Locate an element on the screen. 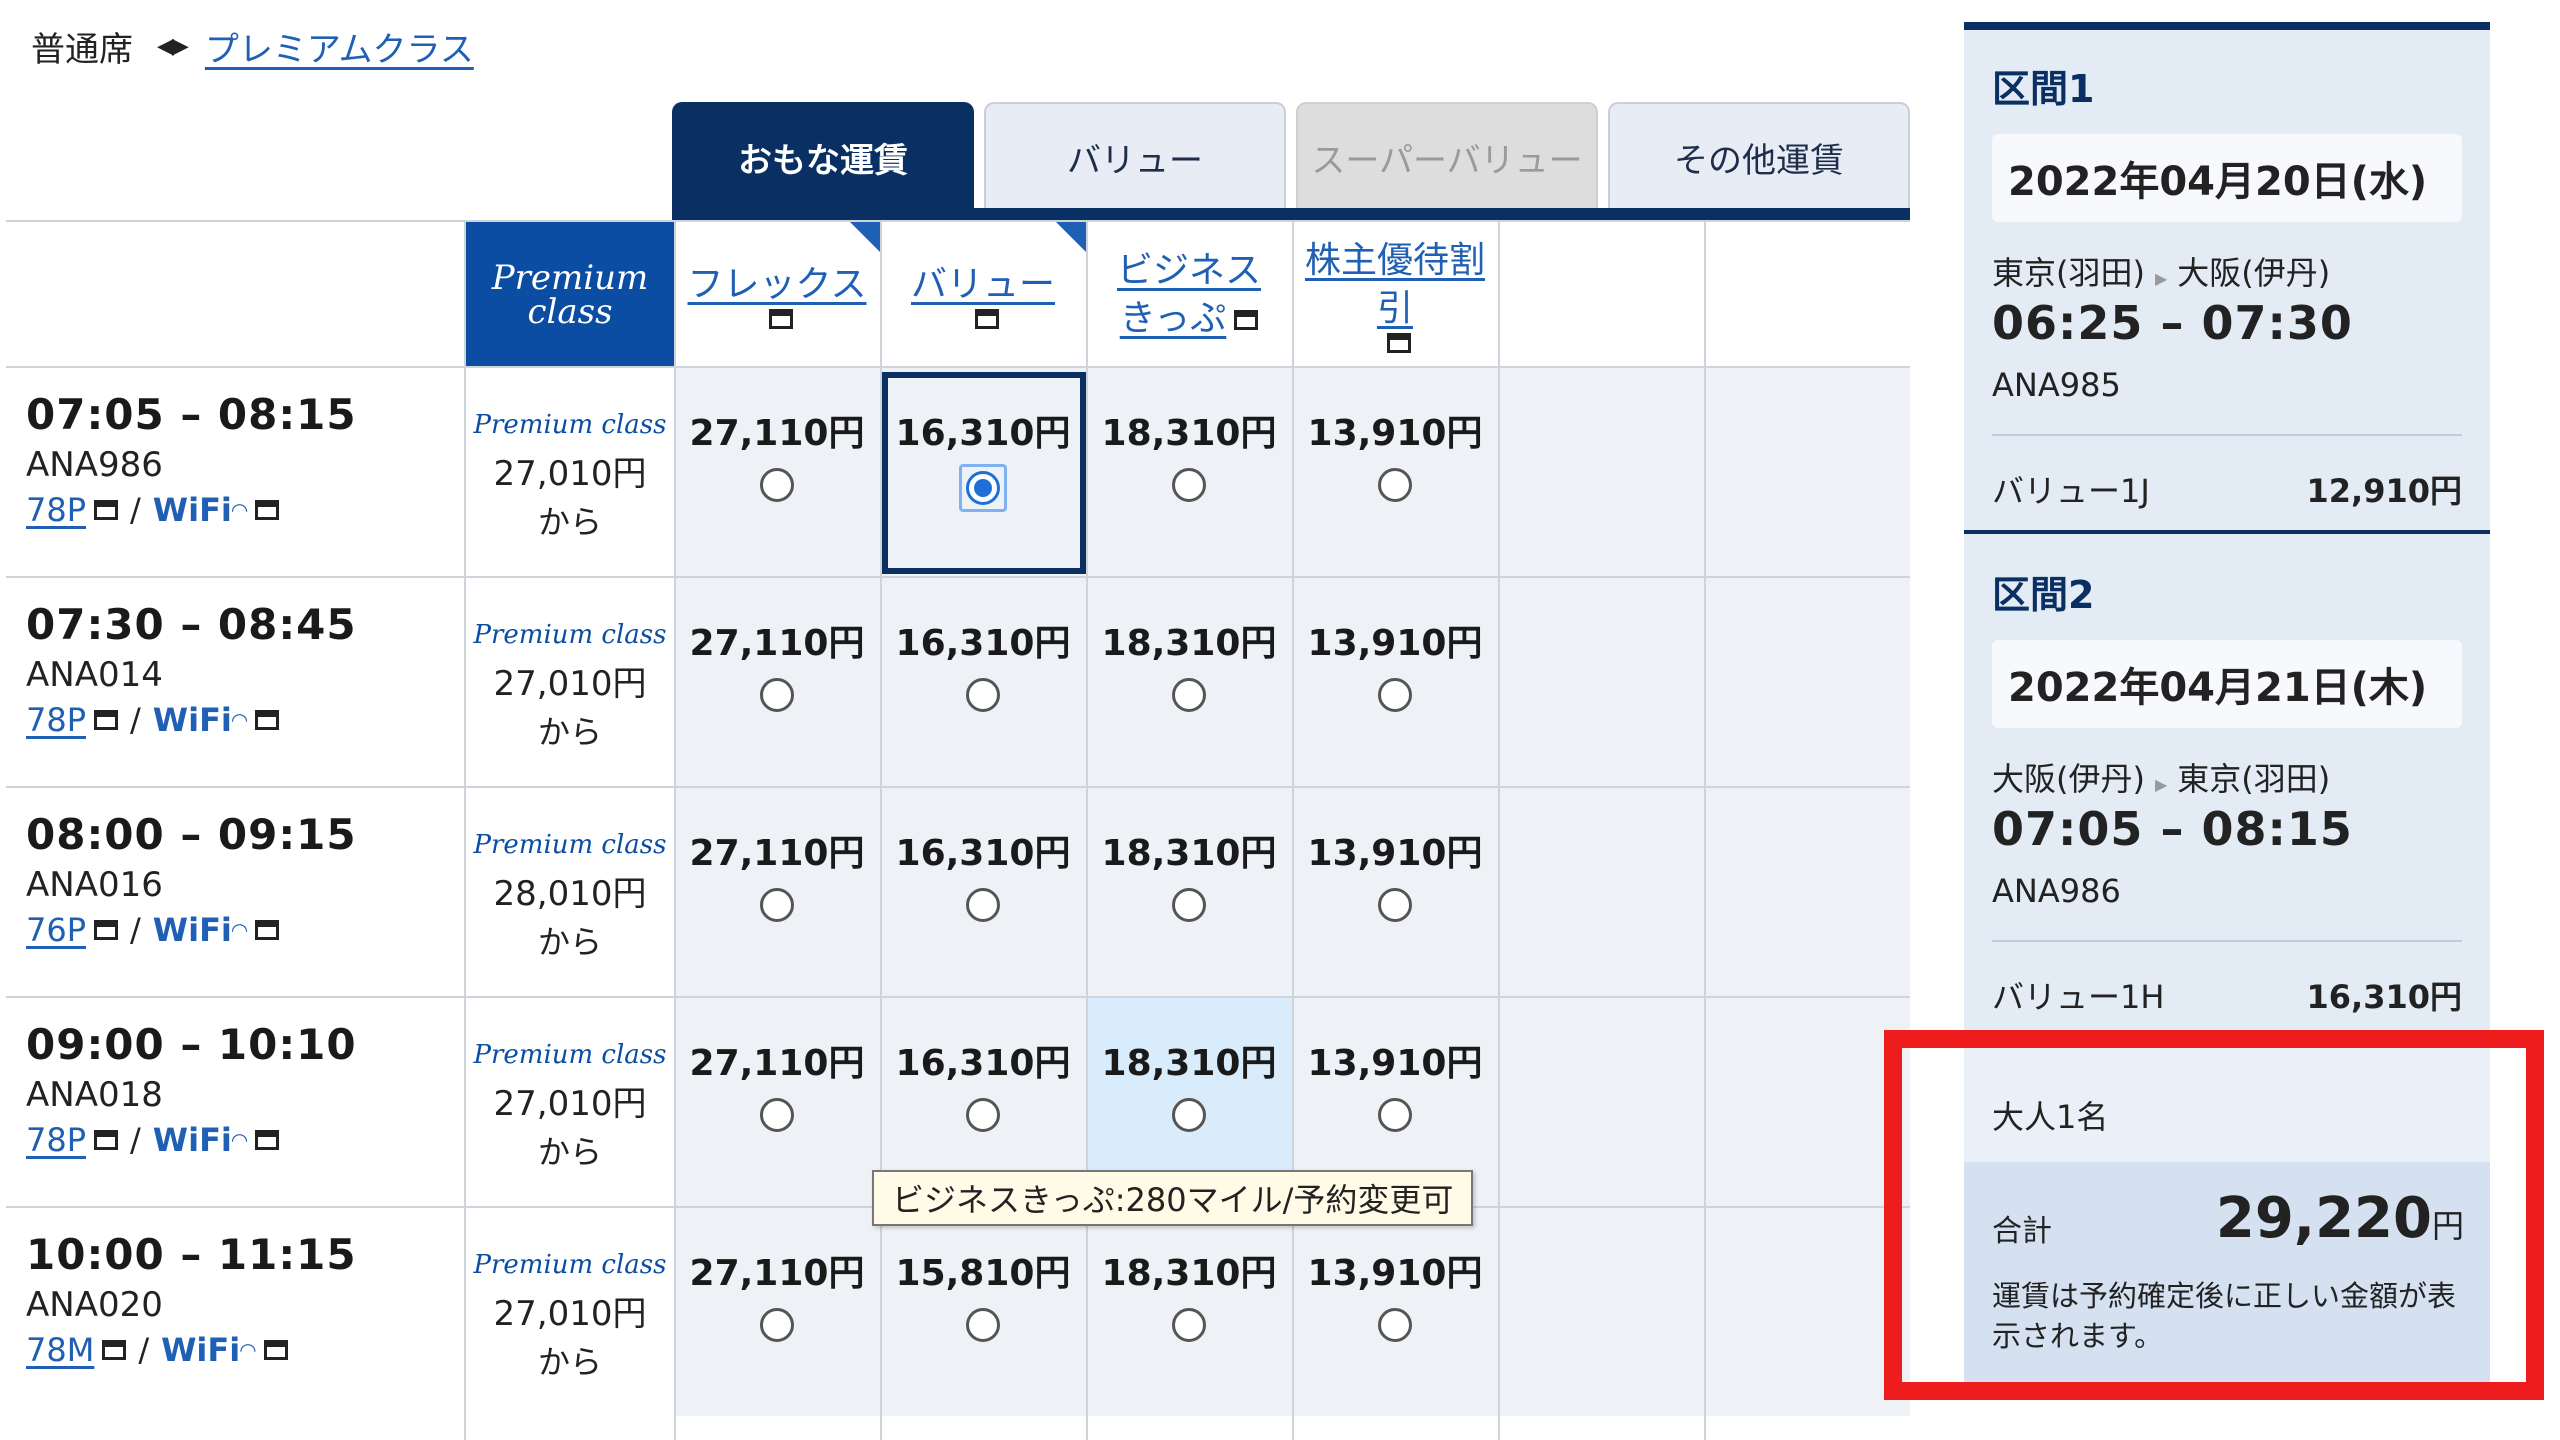  flight-number: ANA020 is located at coordinates (94, 1305).